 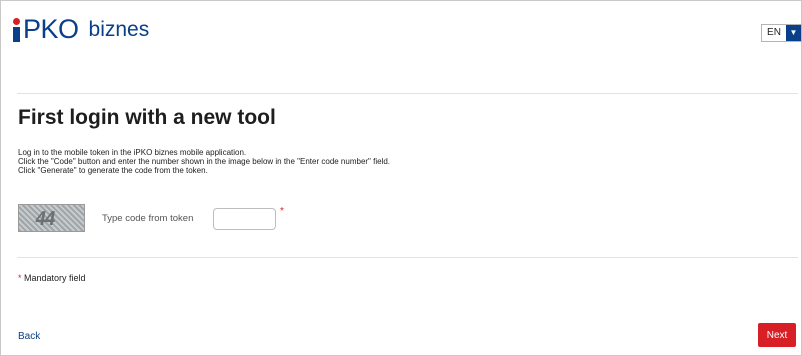 What do you see at coordinates (148, 218) in the screenshot?
I see `code-field-label: Type code from token` at bounding box center [148, 218].